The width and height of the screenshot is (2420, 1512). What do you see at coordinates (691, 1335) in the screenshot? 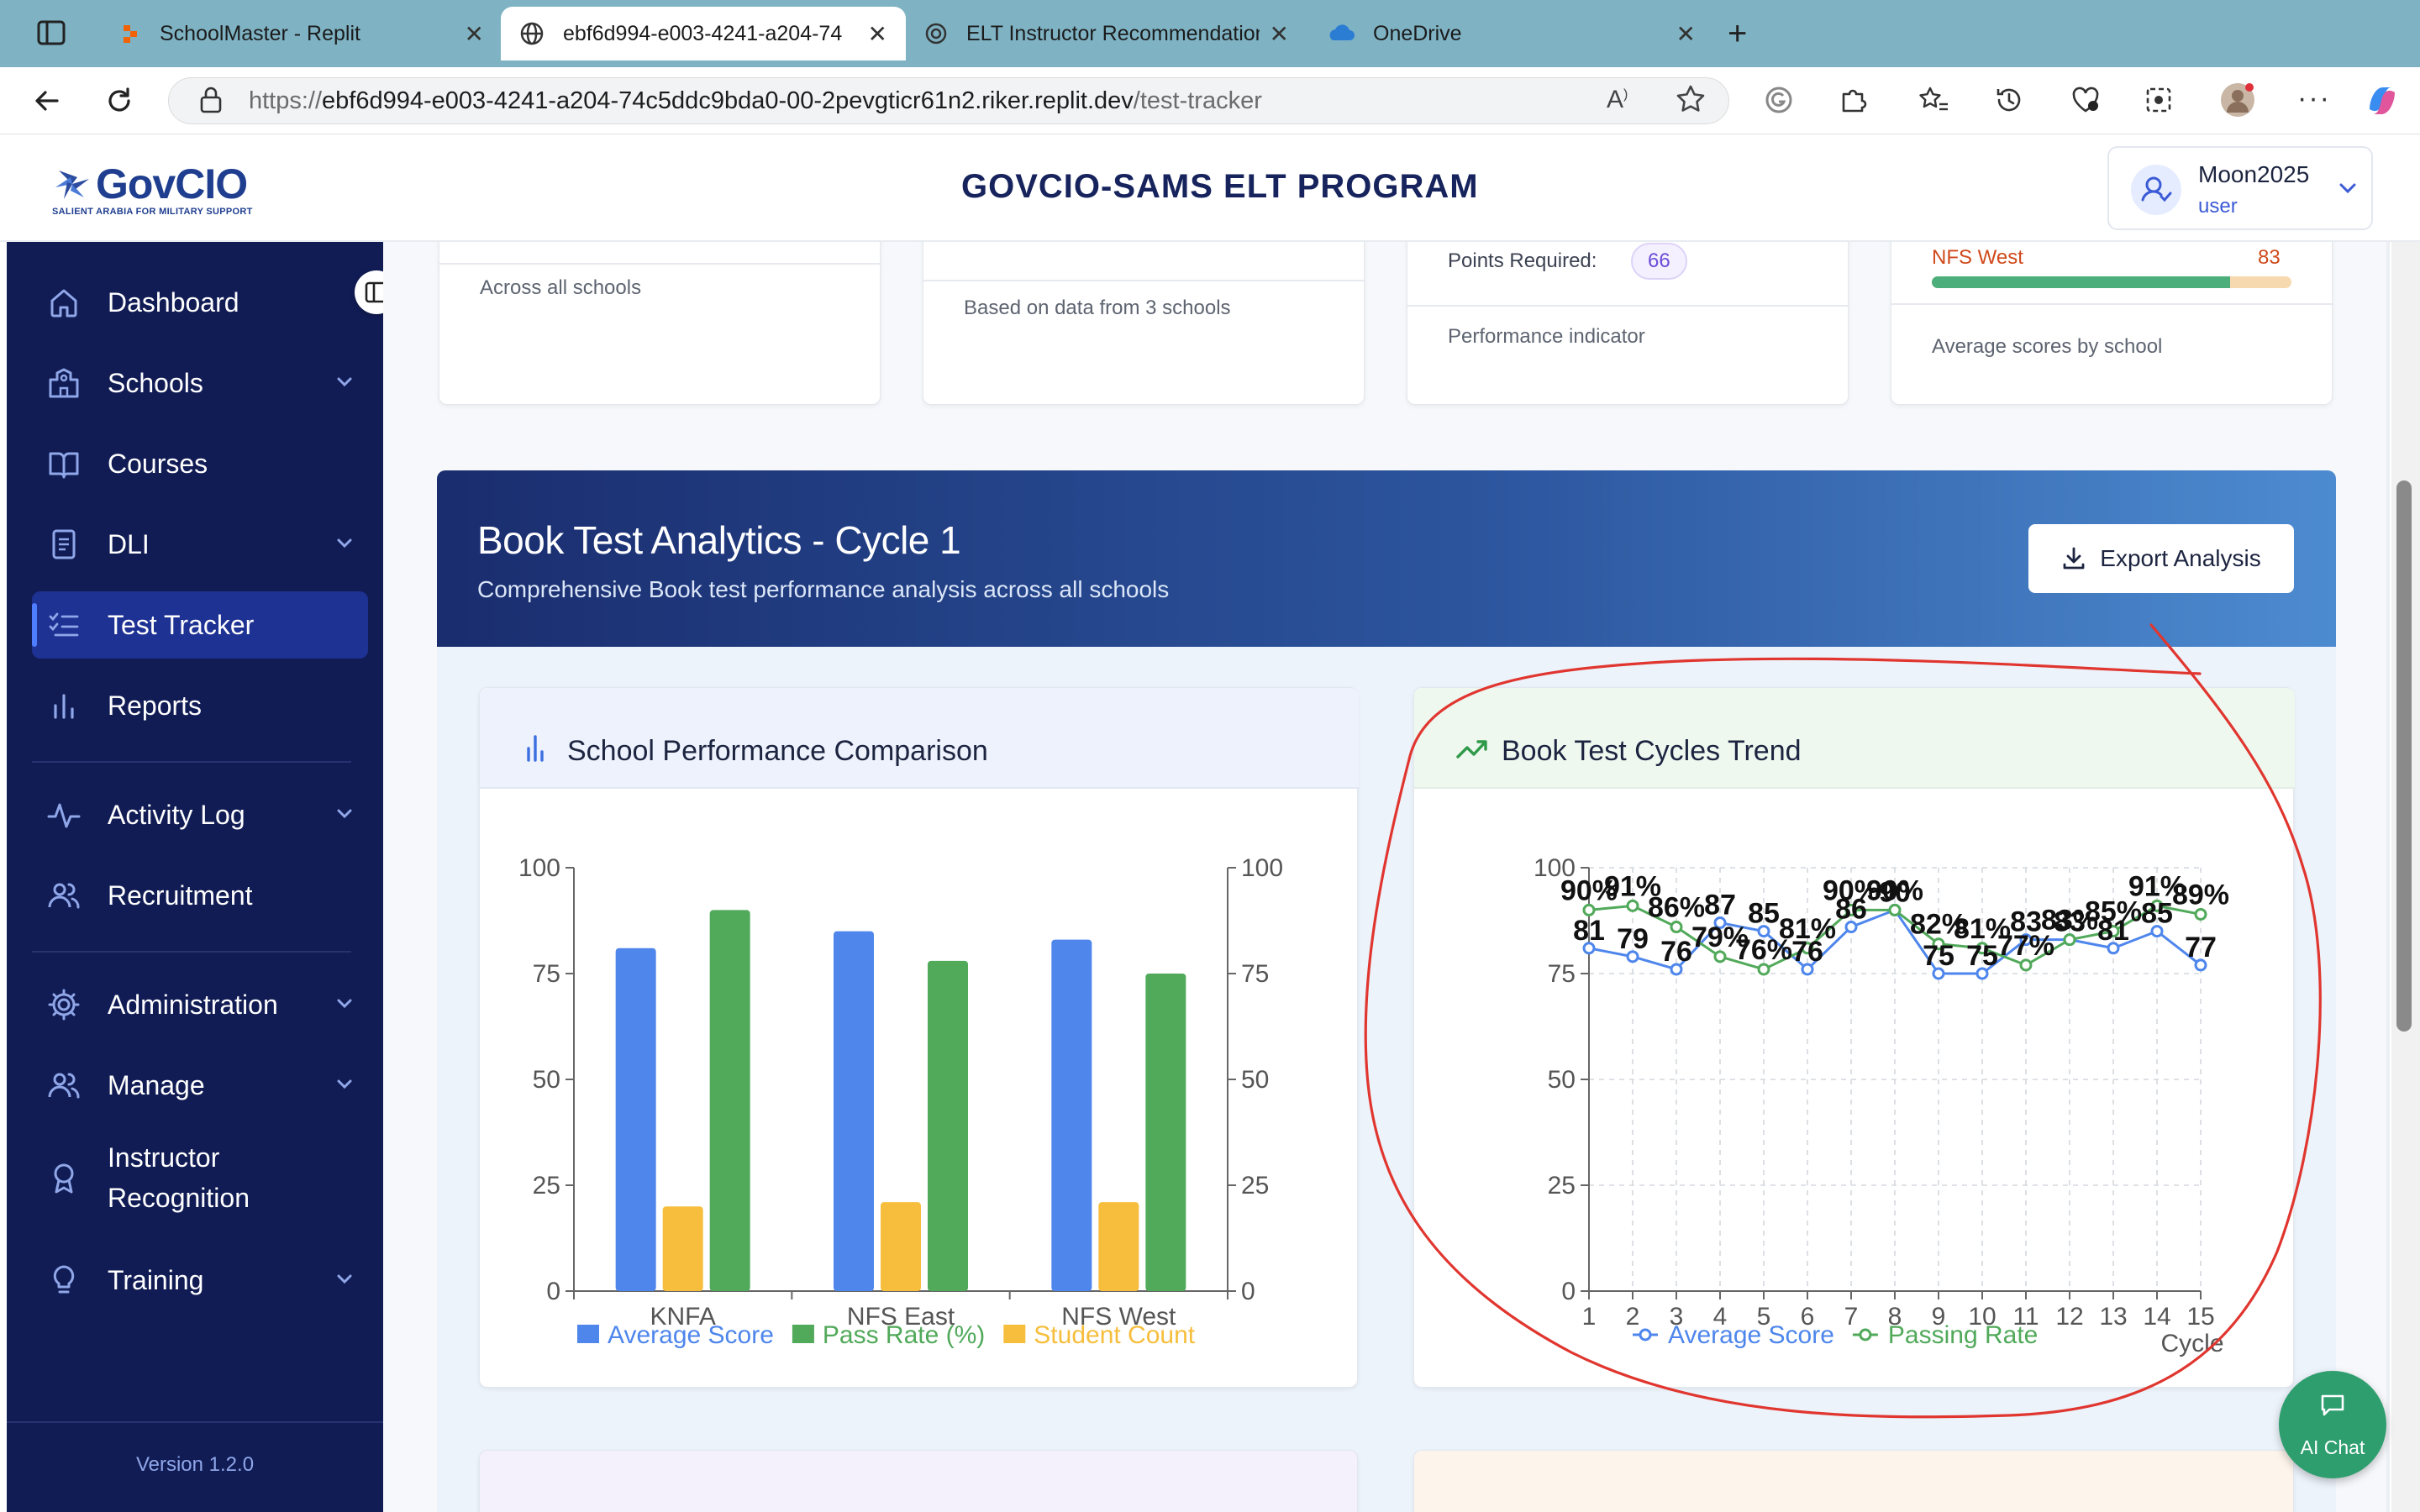
I see `legend-label: Average Score` at bounding box center [691, 1335].